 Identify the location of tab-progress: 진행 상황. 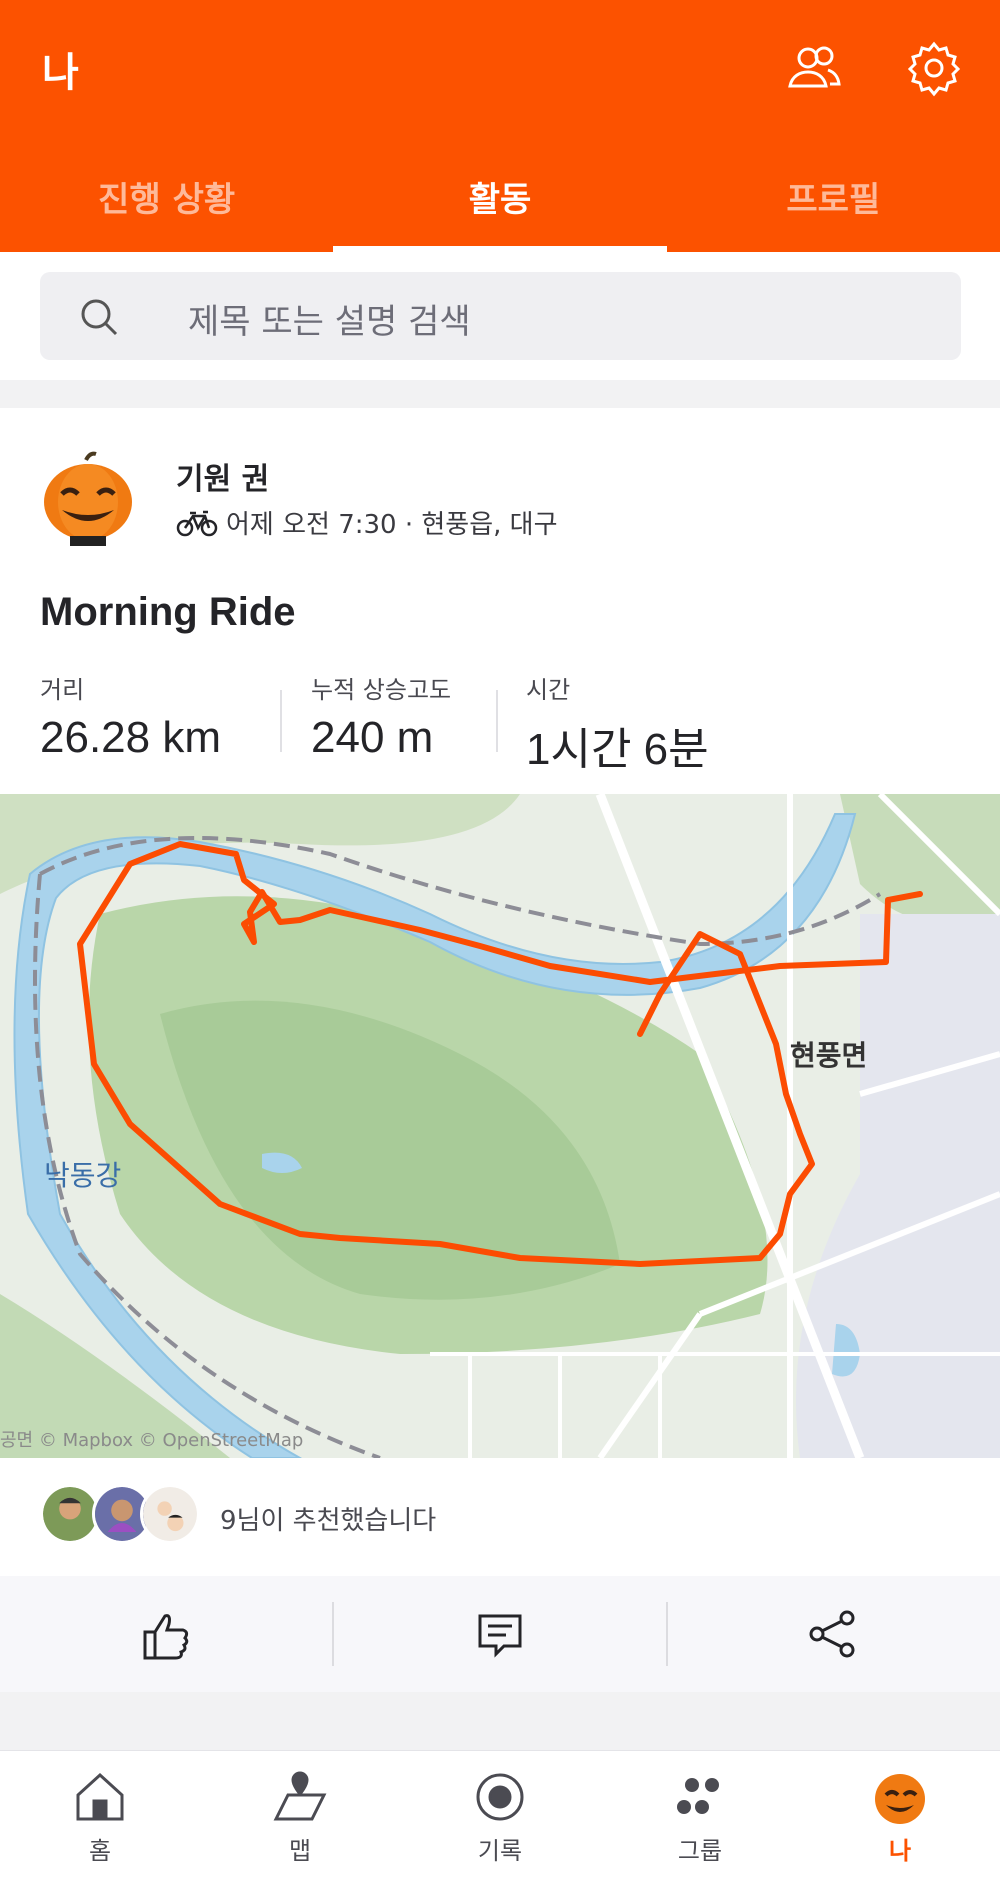
(166, 206).